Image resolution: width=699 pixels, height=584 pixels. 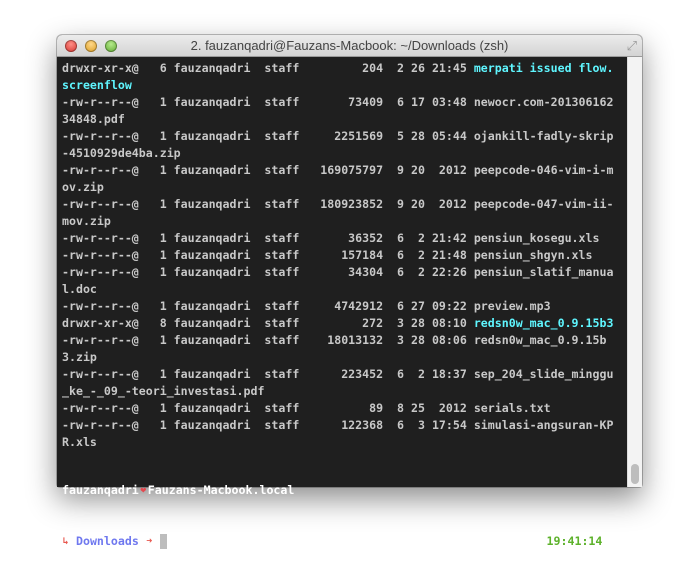 I want to click on prompt-host-line: fauzanqadri❤Fauzans-Macbook.local, so click(x=341, y=490).